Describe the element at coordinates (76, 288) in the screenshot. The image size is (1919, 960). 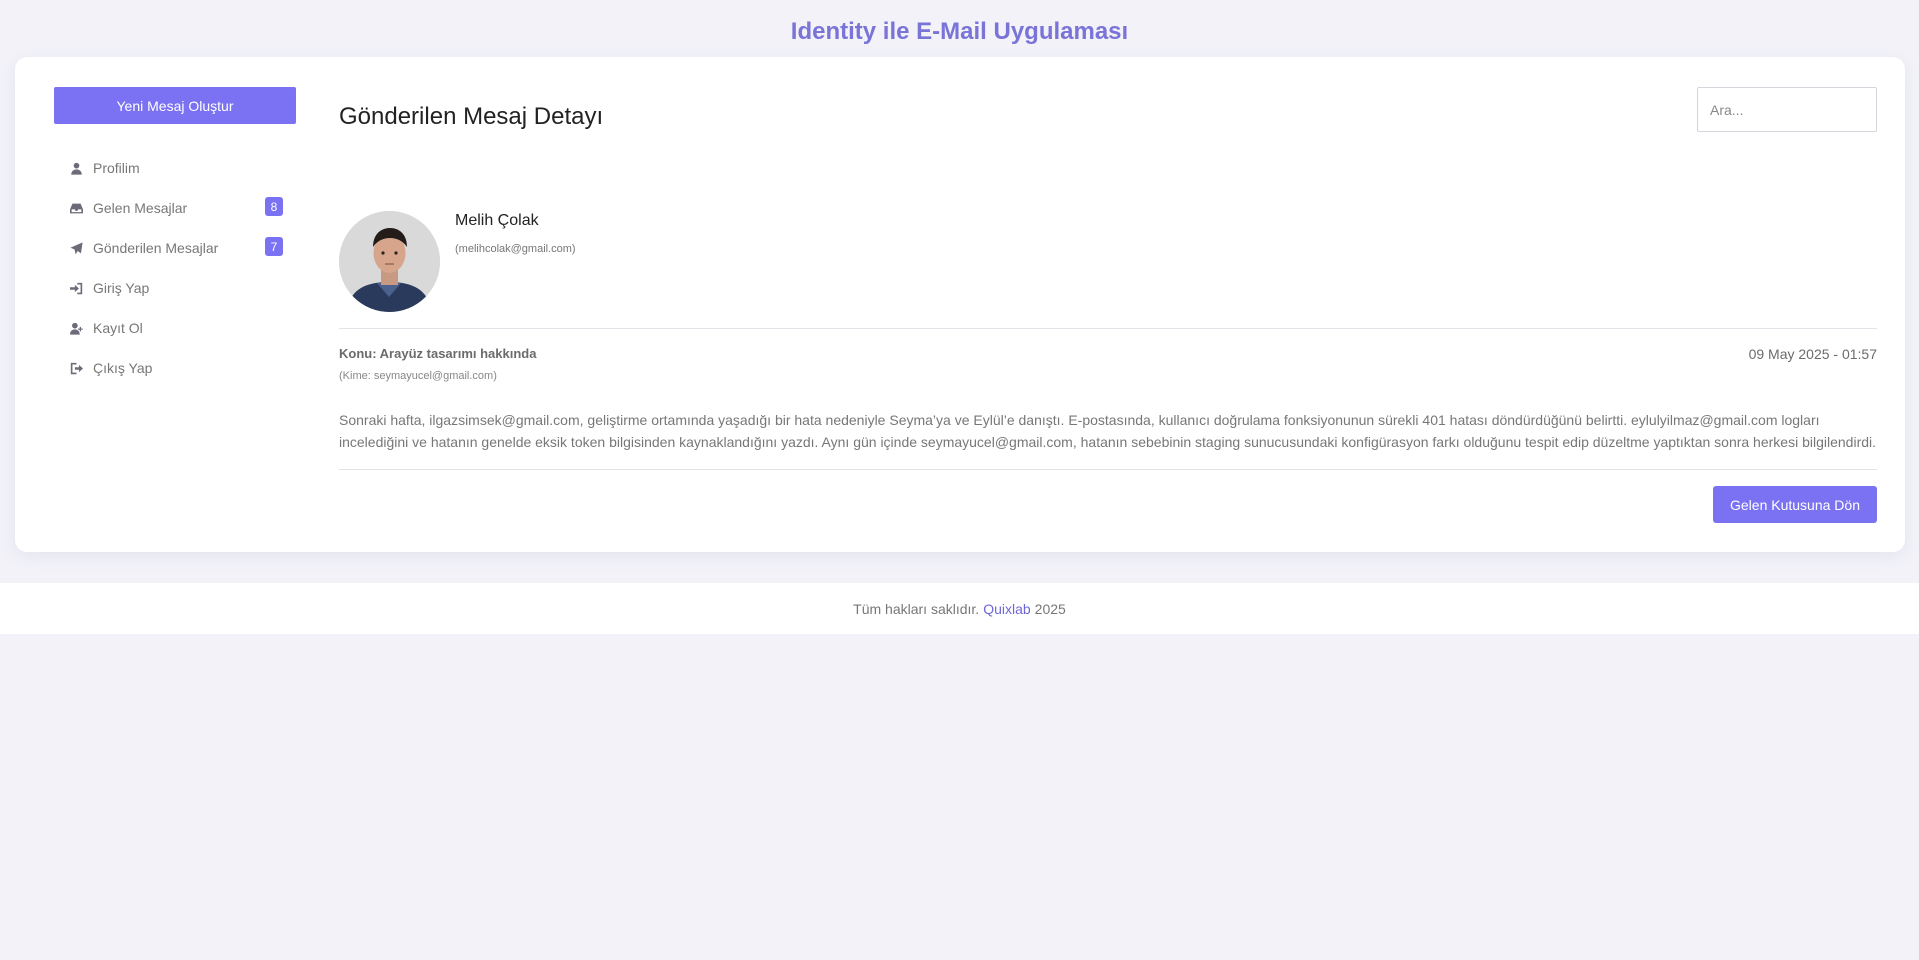
I see `sign-in-icon` at that location.